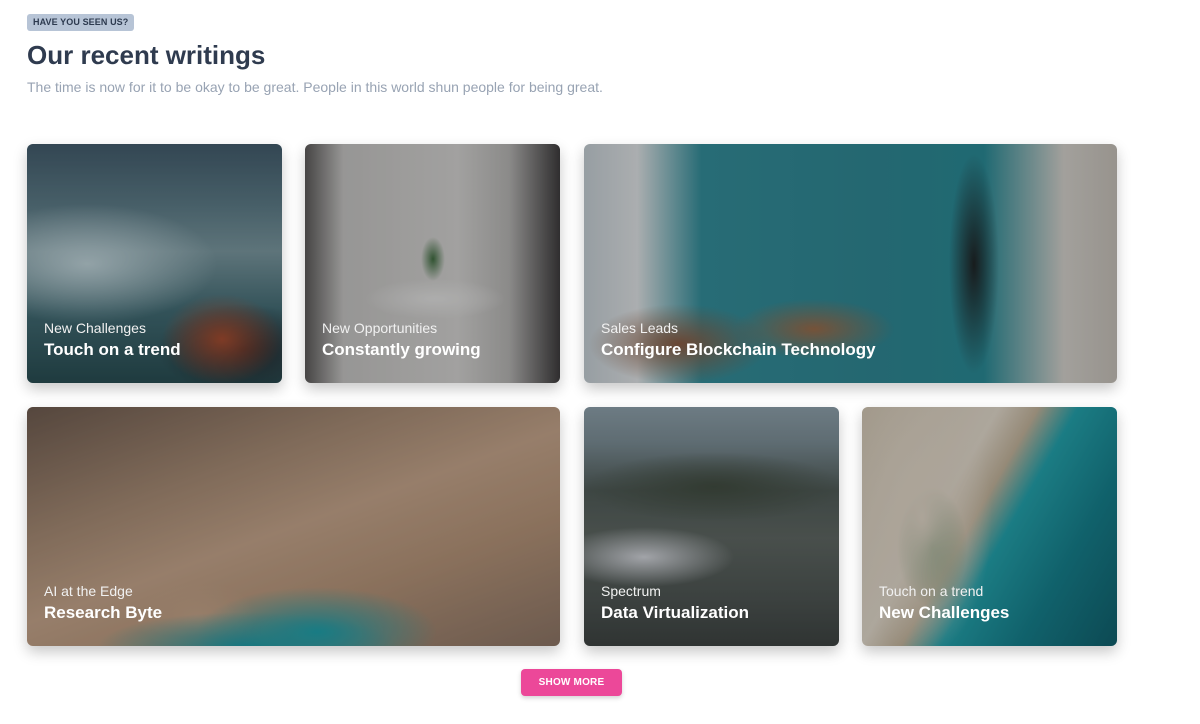 The width and height of the screenshot is (1200, 724). I want to click on card-title: Research Byte, so click(103, 612).